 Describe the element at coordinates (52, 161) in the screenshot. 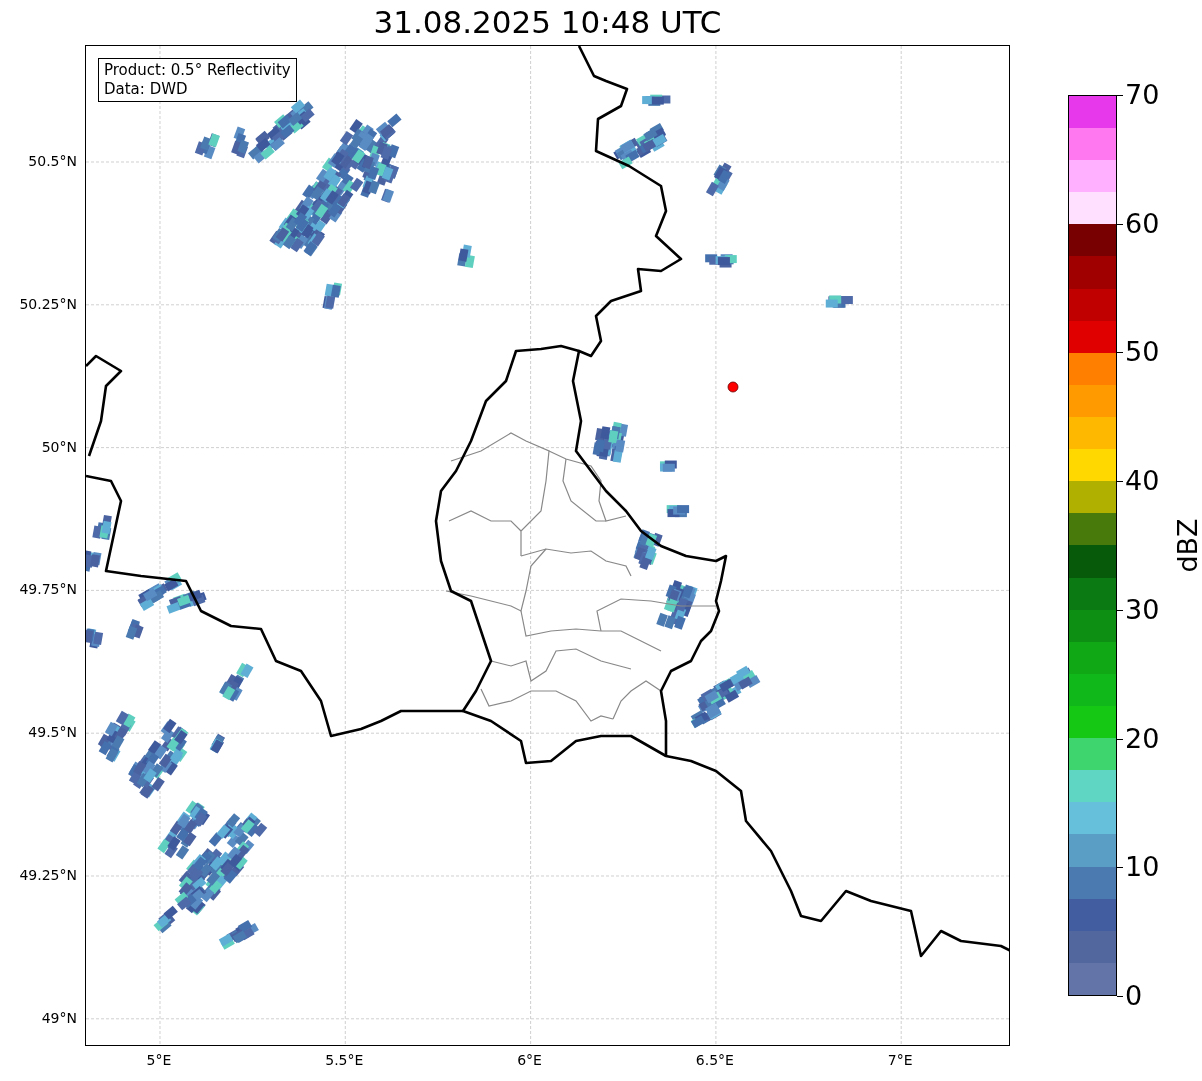

I see `latitude-label: 50.5°N` at that location.